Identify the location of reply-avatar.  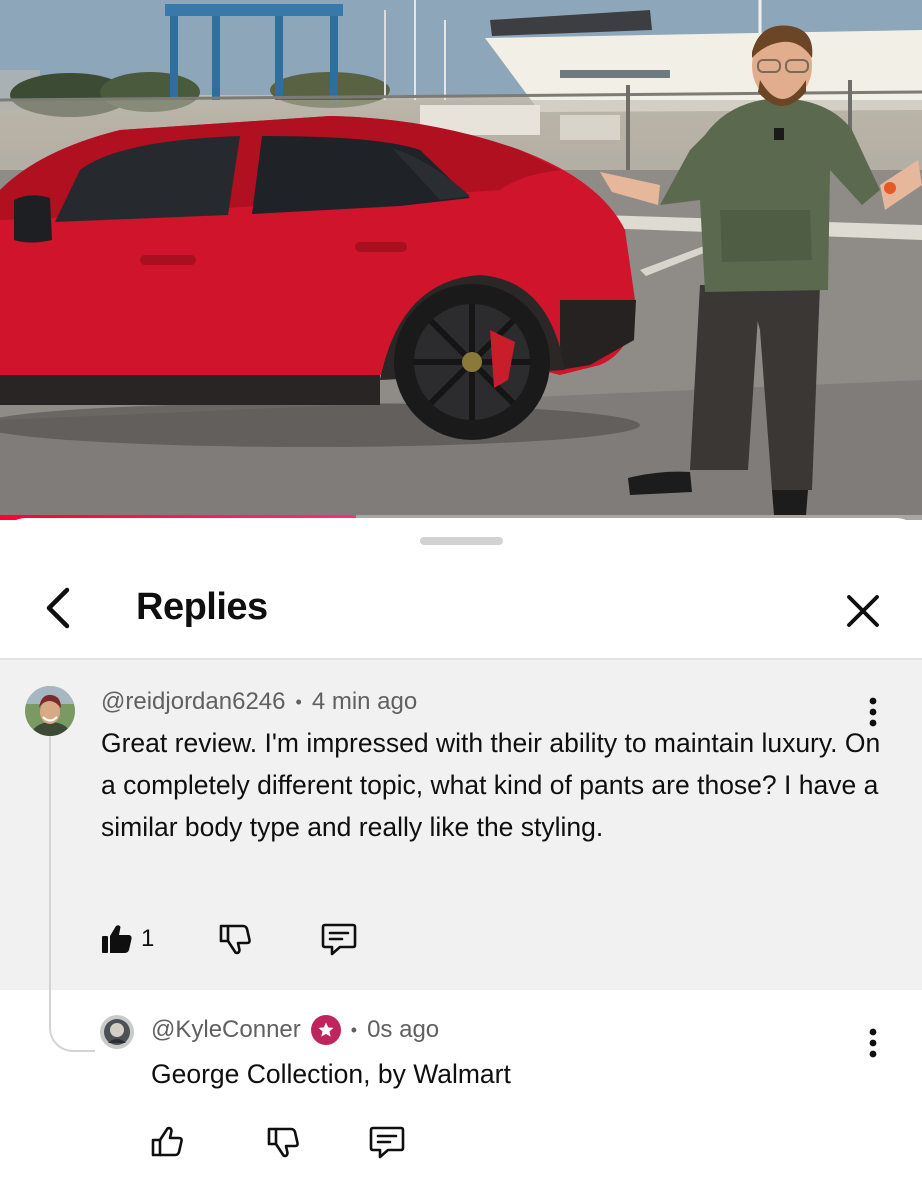
(117, 1032).